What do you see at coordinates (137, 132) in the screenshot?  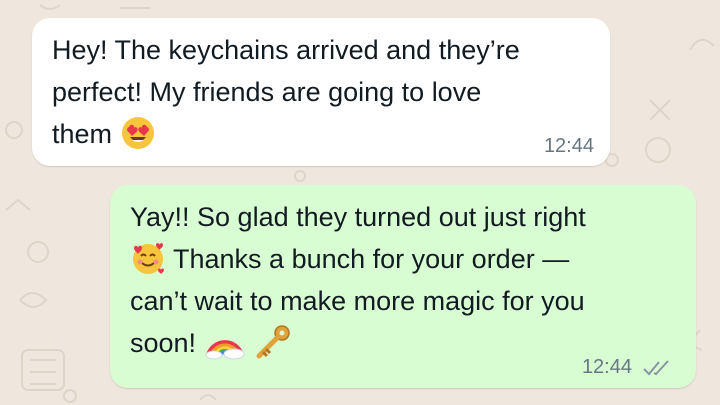 I see `heart-eyes-emoji-icon` at bounding box center [137, 132].